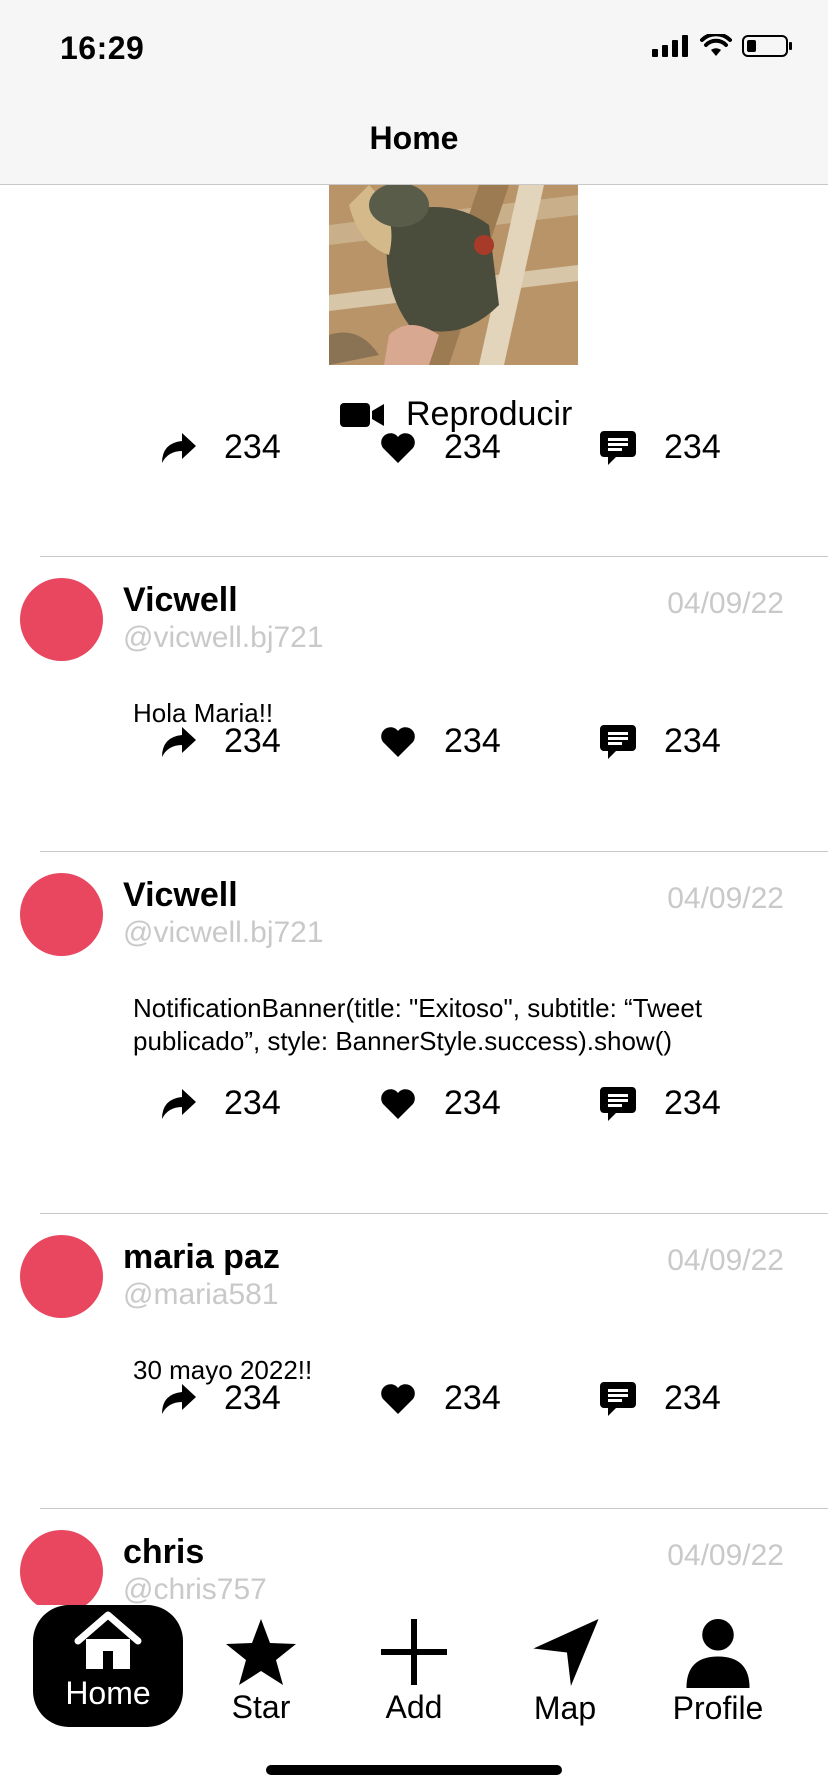 Image resolution: width=828 pixels, height=1792 pixels. I want to click on video-thumbnail, so click(453, 275).